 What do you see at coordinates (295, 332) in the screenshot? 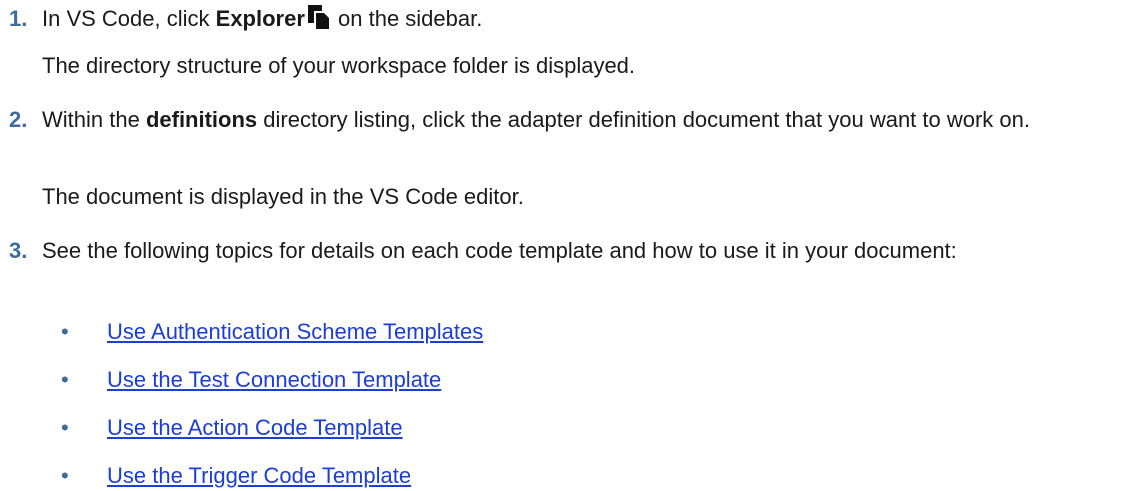
I see `link-authentication-scheme-templates: Use Authentication Scheme Templates` at bounding box center [295, 332].